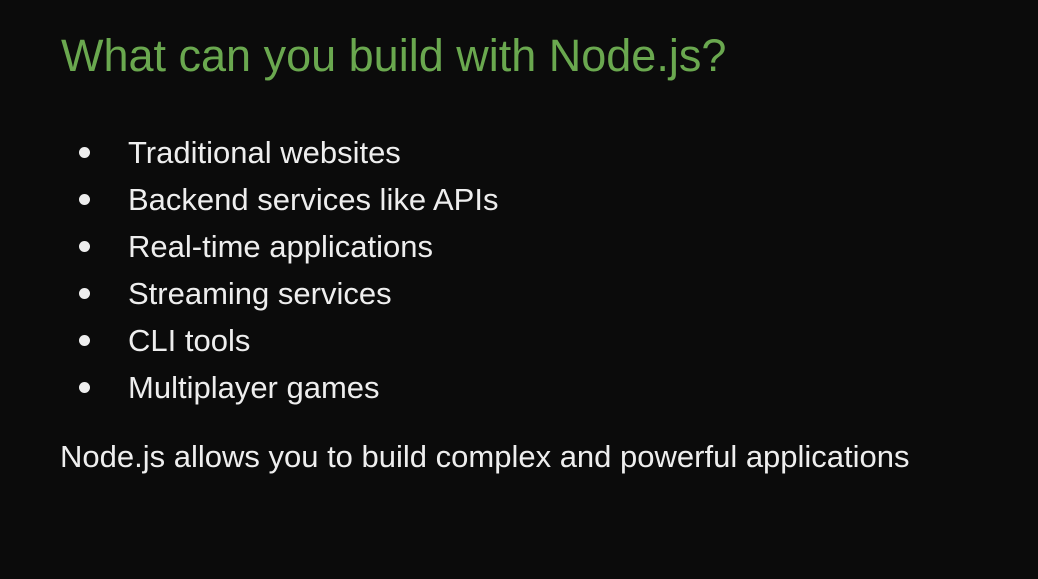 The height and width of the screenshot is (579, 1038). I want to click on bullet-item-traditional-websites: Traditional websites, so click(350, 153).